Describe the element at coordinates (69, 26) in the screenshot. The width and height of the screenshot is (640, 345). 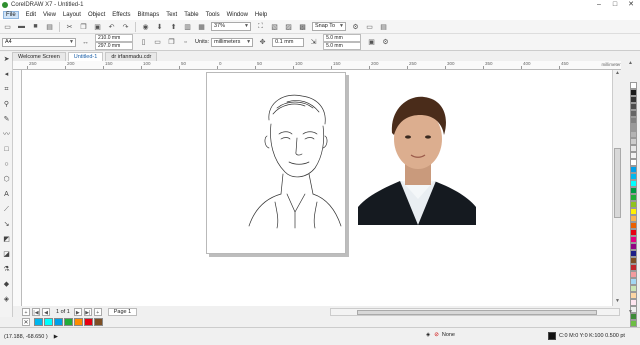
I see `cut-icon: ✂` at that location.